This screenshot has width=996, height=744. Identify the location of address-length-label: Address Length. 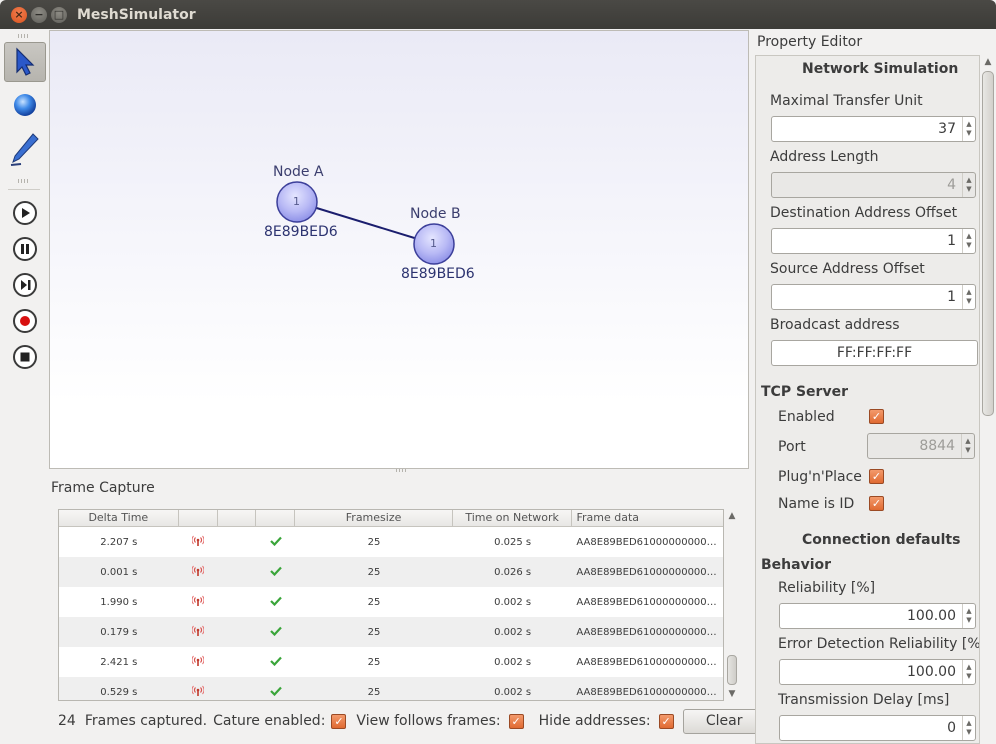
(824, 157).